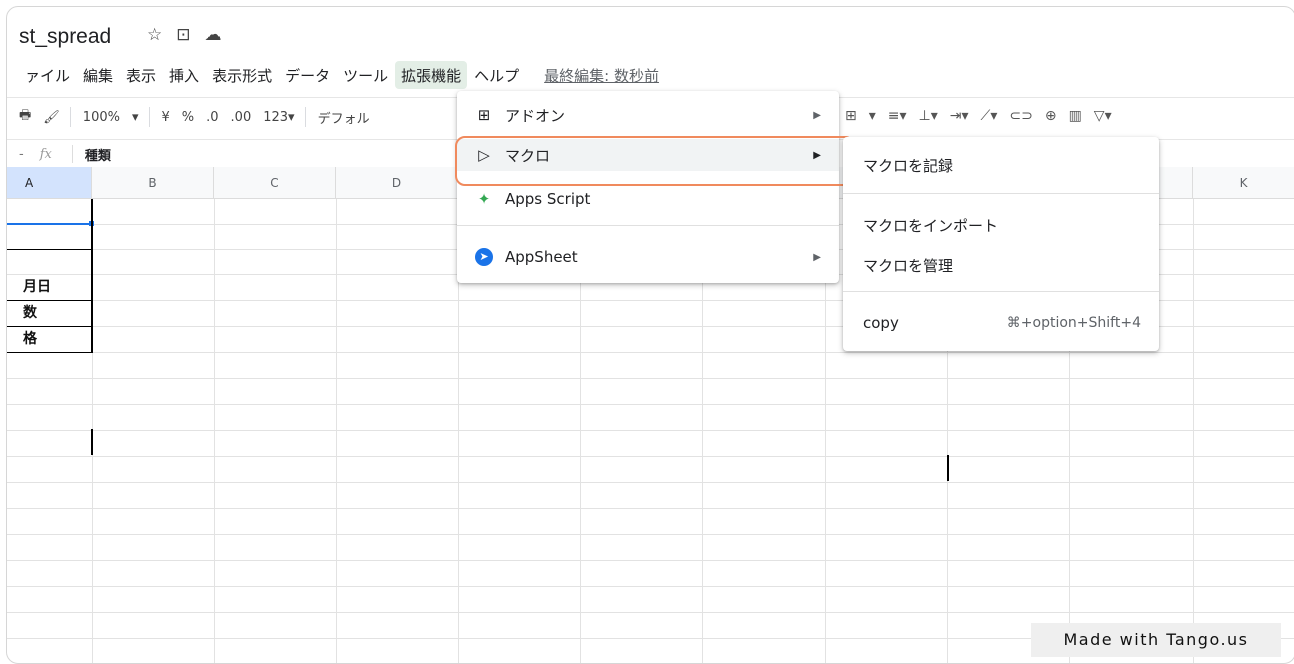 The width and height of the screenshot is (1294, 664). I want to click on menu-item-macro-copy: copy ⌘+option+Shift+4, so click(1001, 323).